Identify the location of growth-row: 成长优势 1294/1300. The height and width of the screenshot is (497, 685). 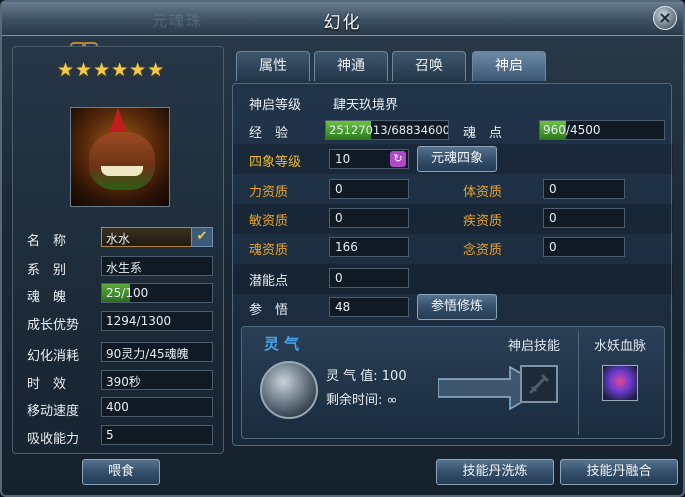
(119, 322).